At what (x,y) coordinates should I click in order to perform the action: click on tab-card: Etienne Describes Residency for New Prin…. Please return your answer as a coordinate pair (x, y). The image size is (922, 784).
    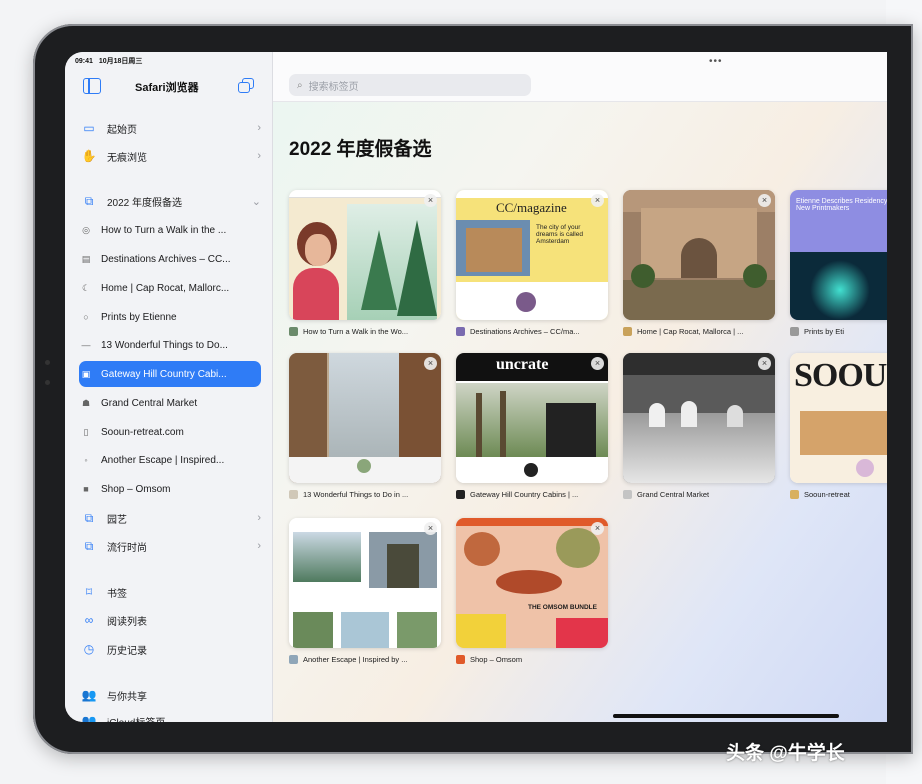
    Looking at the image, I should click on (838, 263).